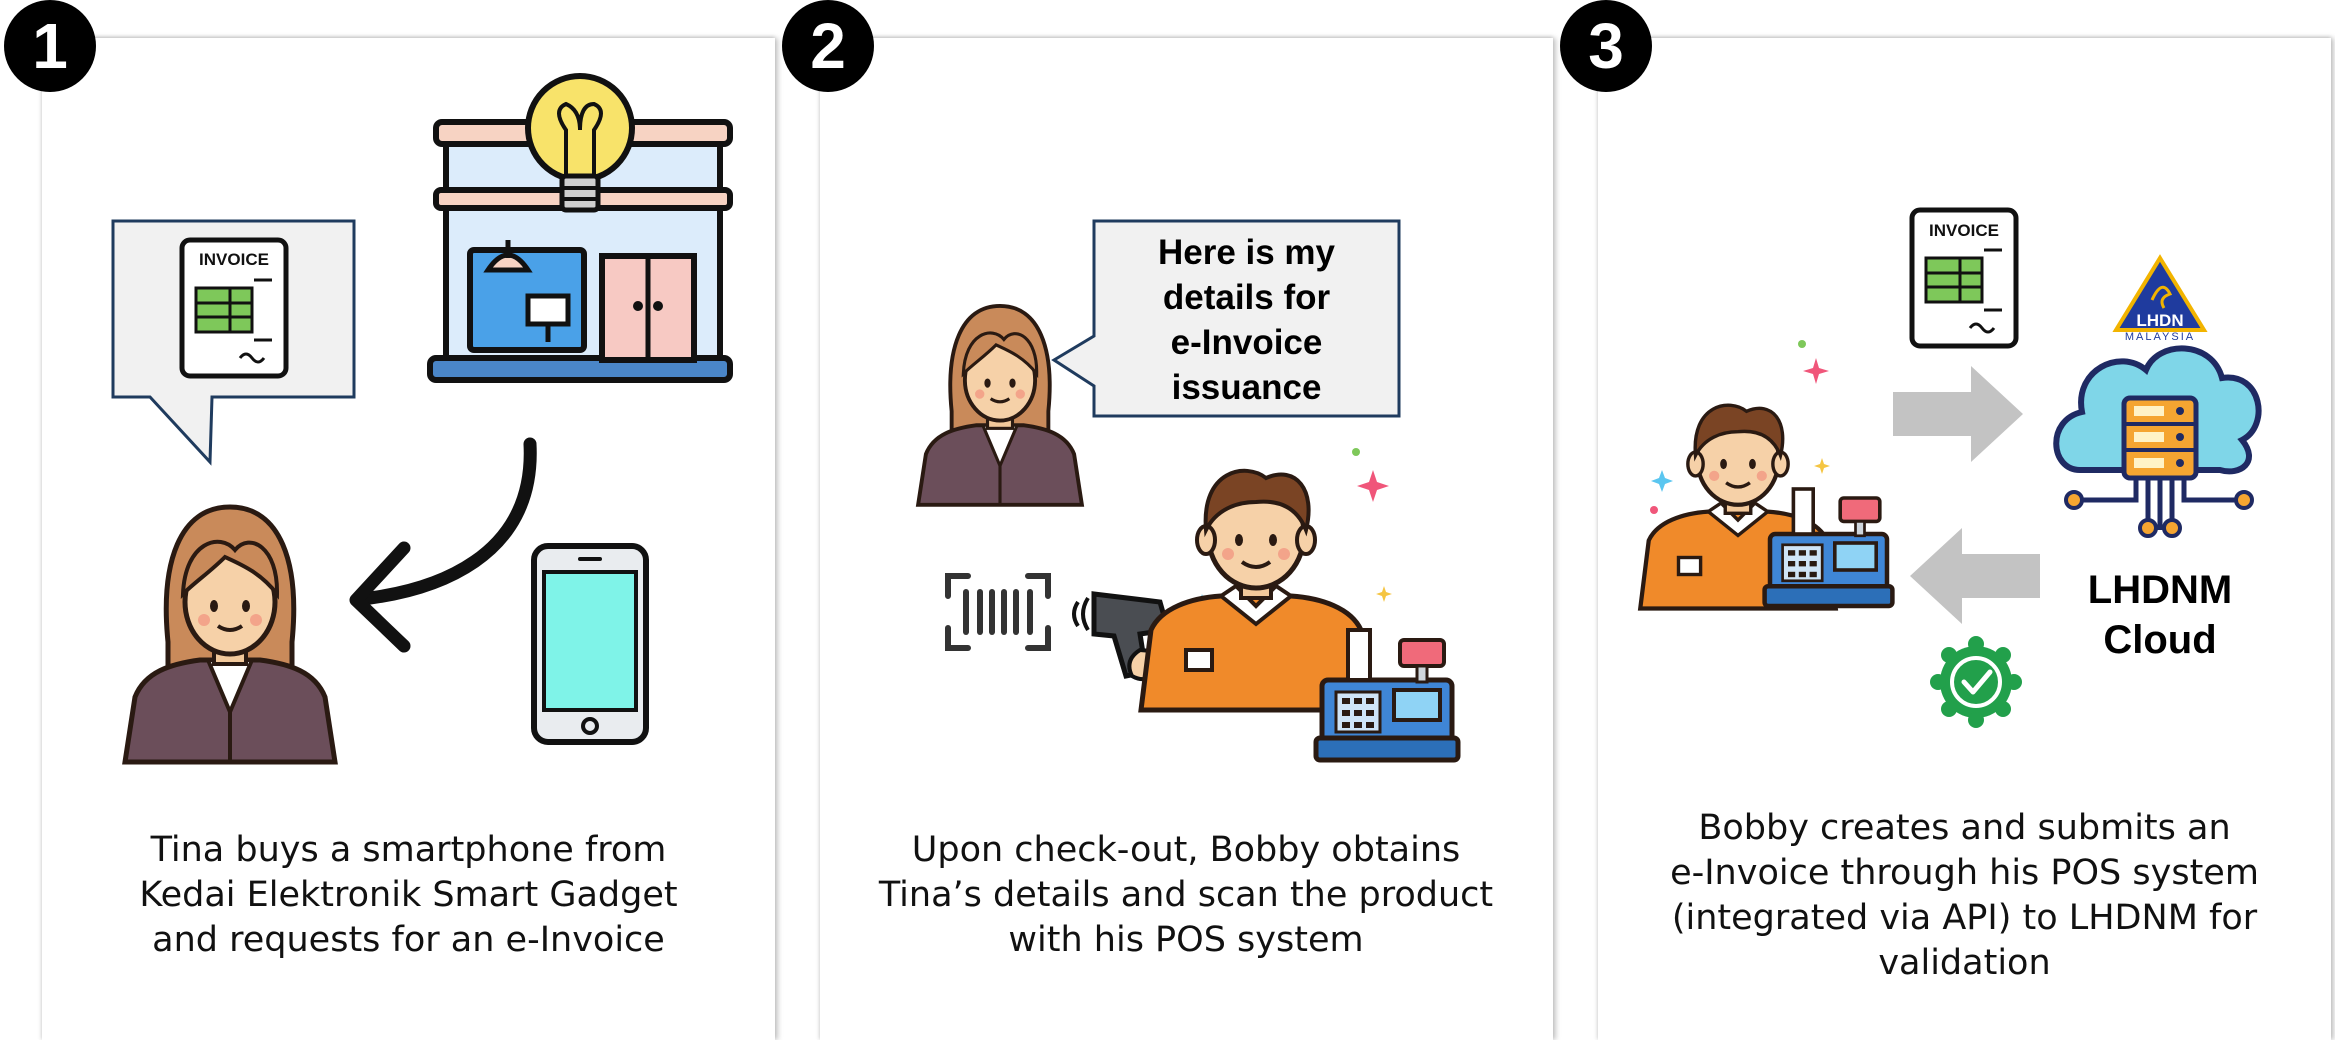 The image size is (2335, 1040). What do you see at coordinates (2160, 337) in the screenshot?
I see `lhdn-logo-subtext: MALAYSIA` at bounding box center [2160, 337].